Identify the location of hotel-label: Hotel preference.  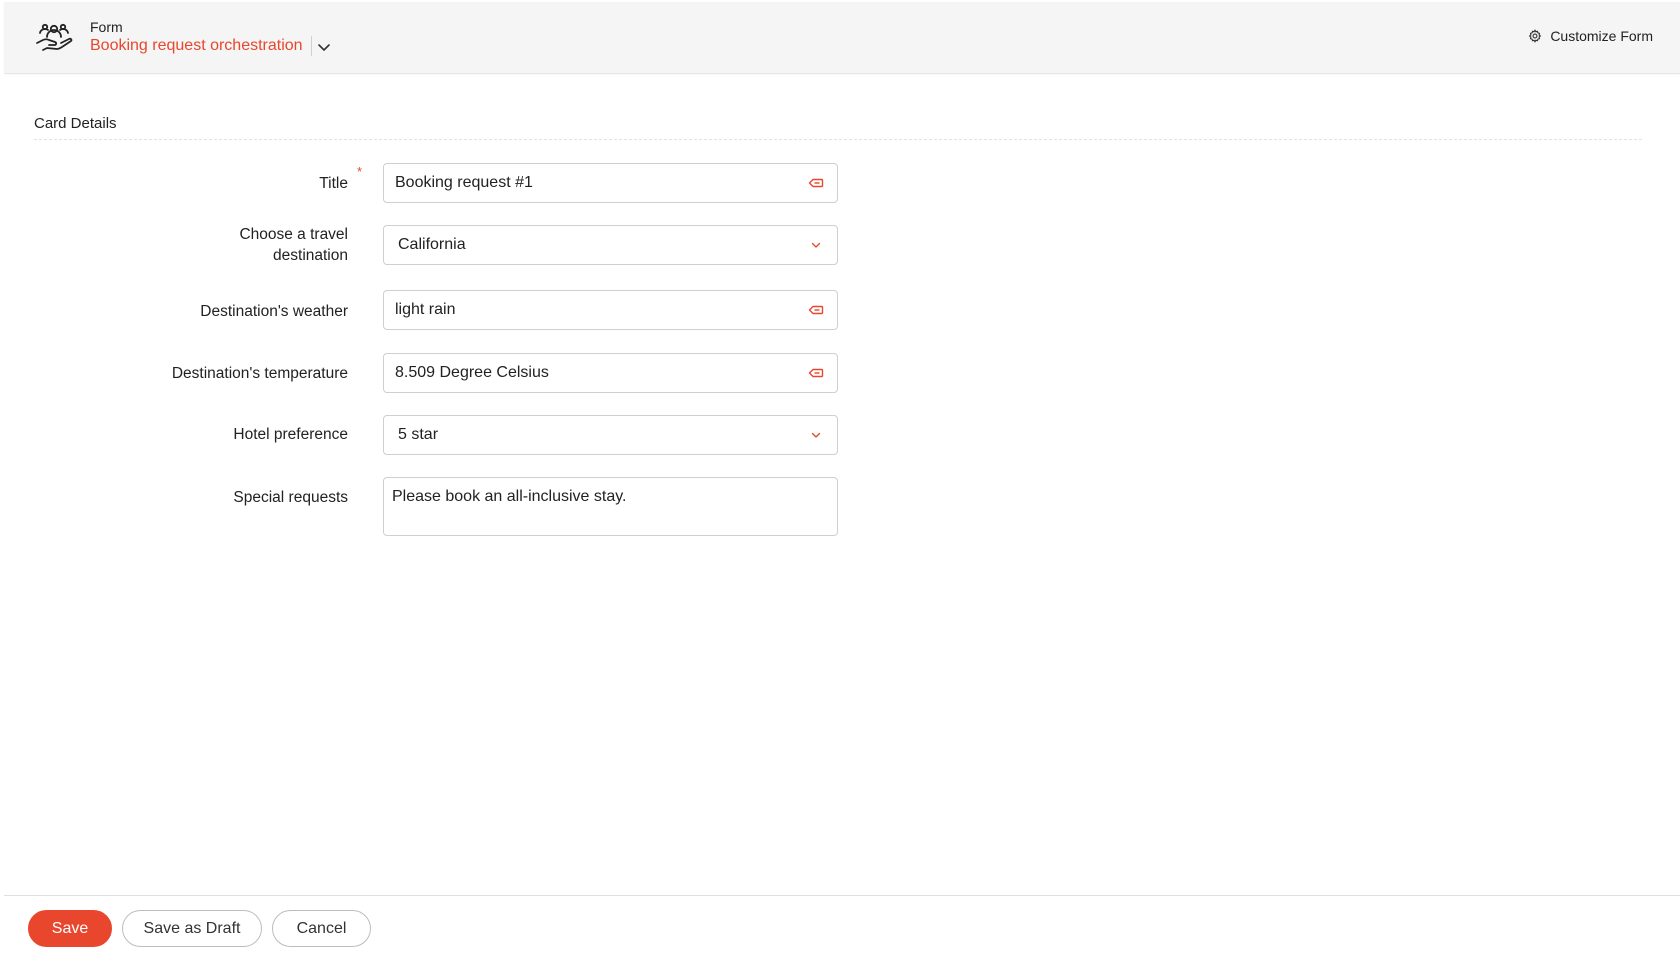
(290, 434).